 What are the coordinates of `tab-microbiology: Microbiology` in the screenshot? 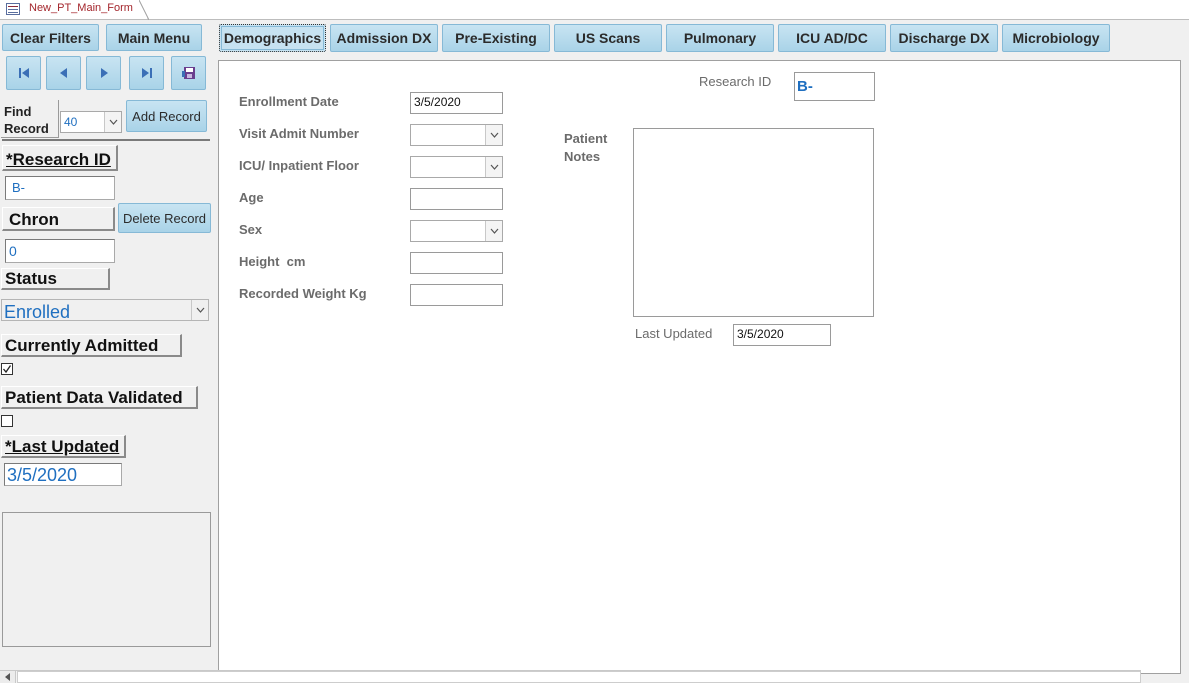 It's located at (1056, 38).